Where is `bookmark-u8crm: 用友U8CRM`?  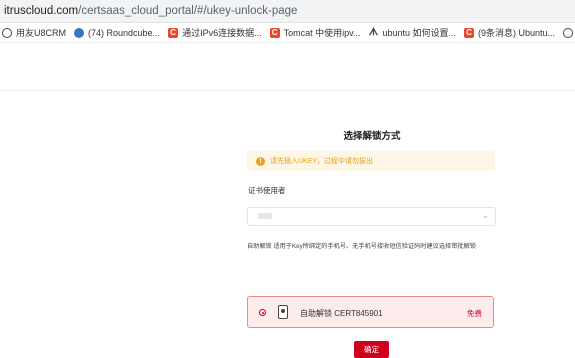
bookmark-u8crm: 用友U8CRM is located at coordinates (36, 32).